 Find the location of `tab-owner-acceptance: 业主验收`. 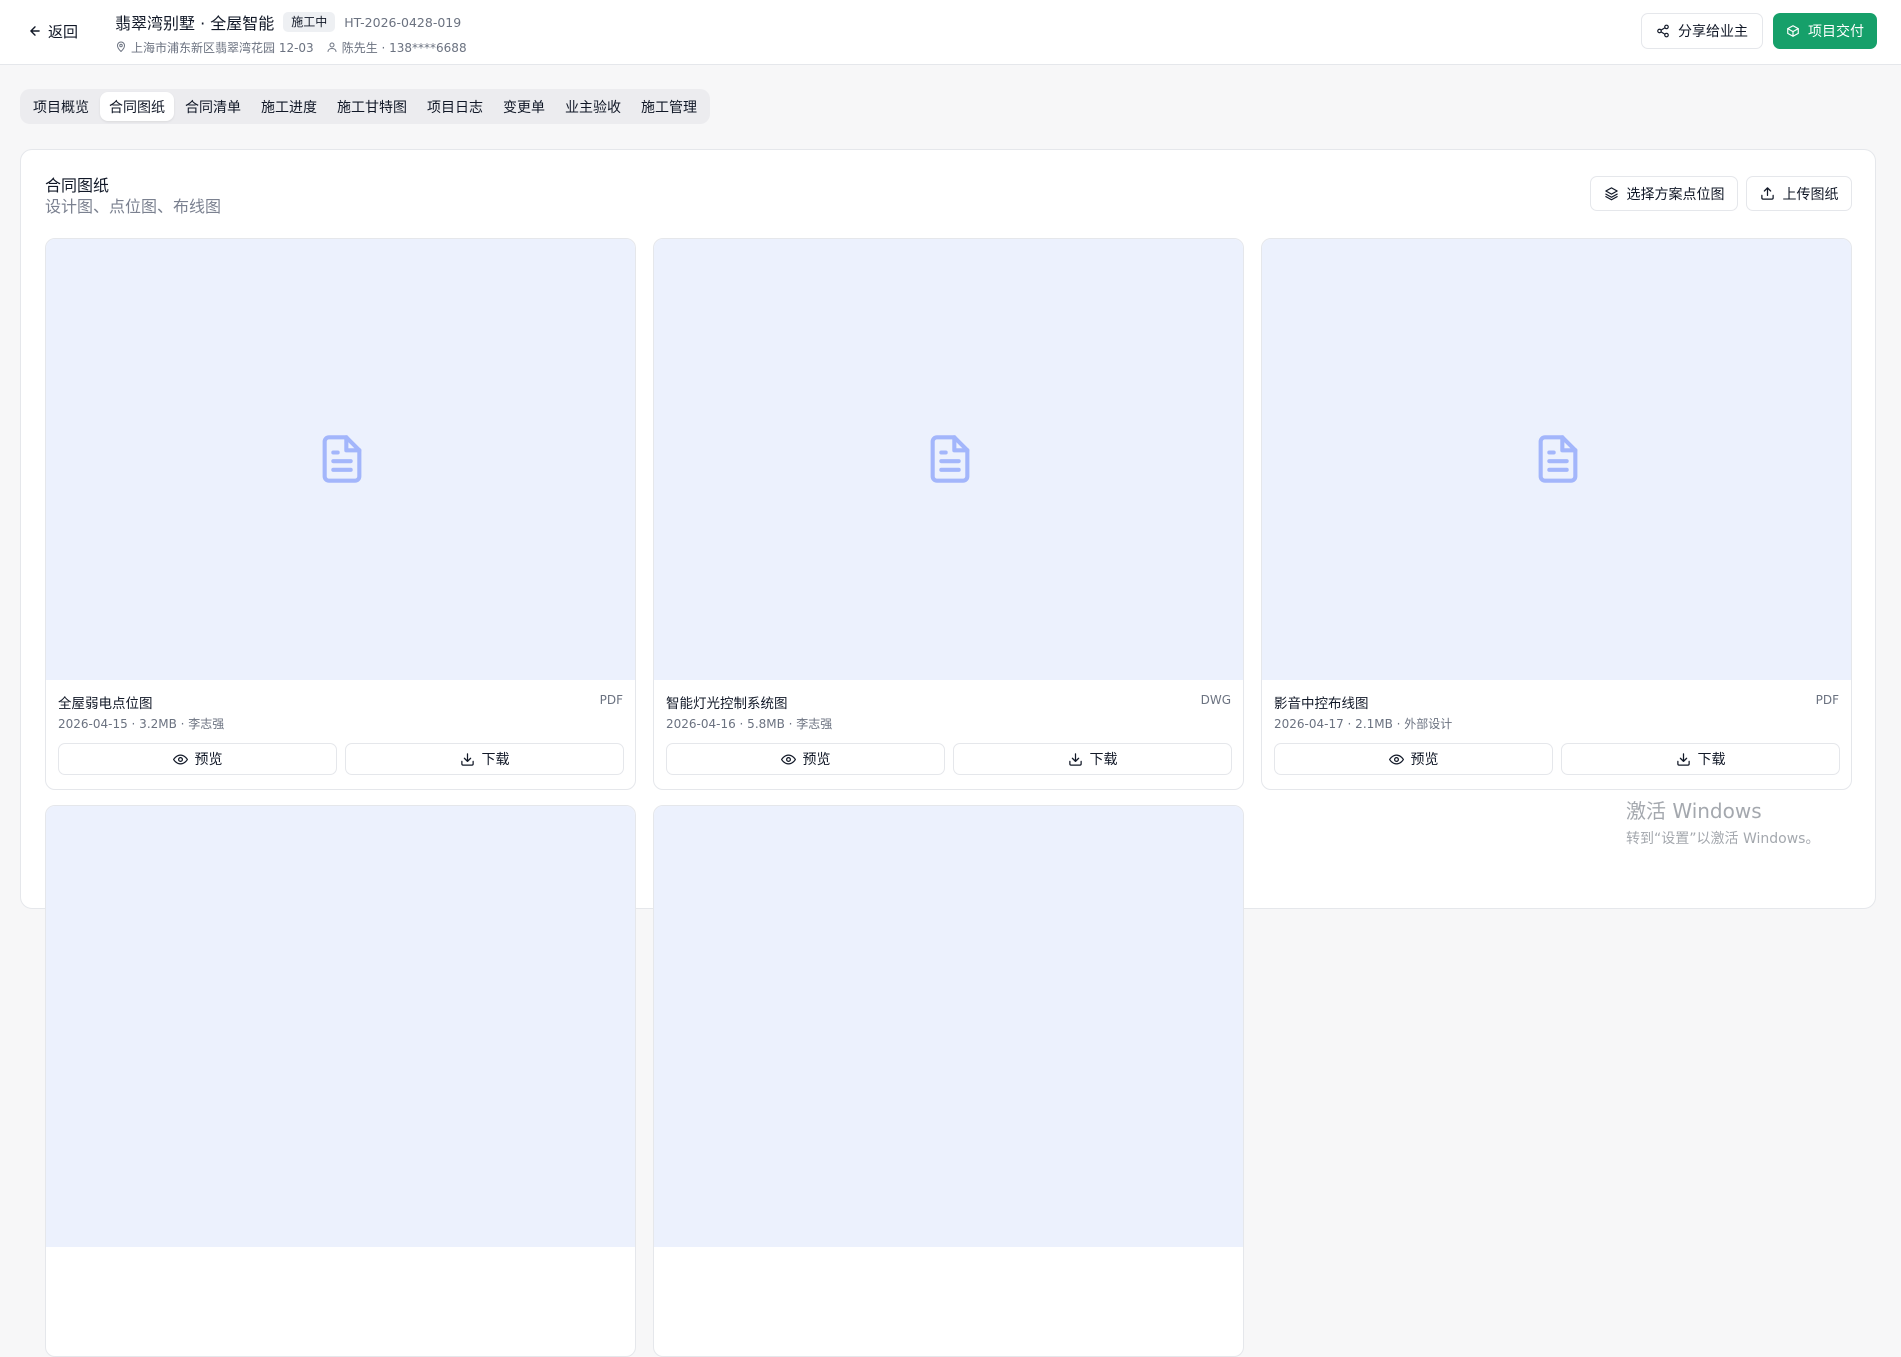

tab-owner-acceptance: 业主验收 is located at coordinates (593, 106).